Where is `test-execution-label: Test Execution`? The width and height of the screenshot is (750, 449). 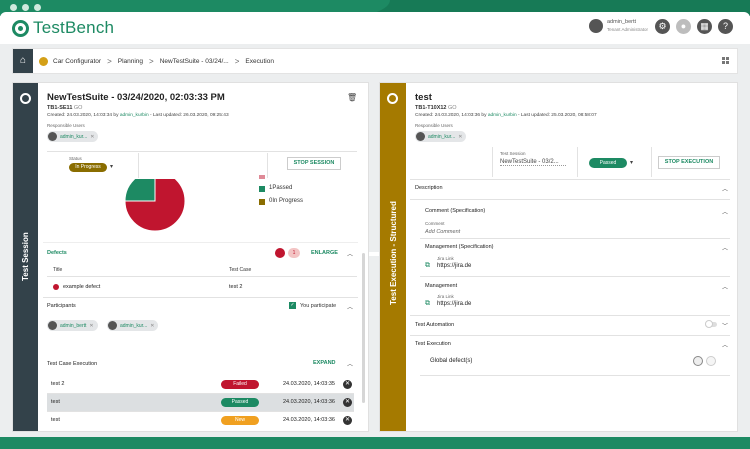
test-execution-label: Test Execution is located at coordinates (433, 344).